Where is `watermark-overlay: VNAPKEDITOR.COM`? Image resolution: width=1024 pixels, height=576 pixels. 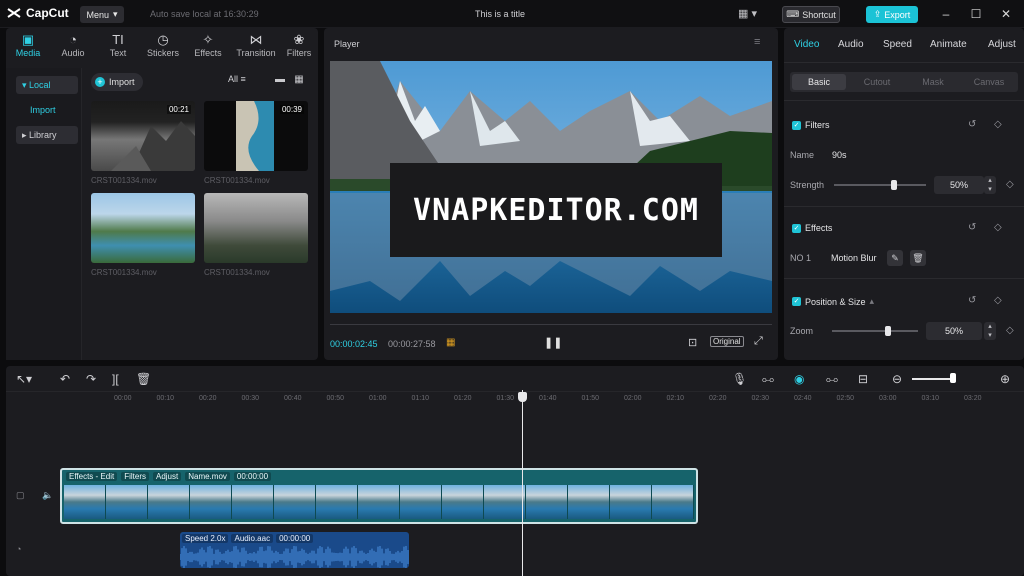 watermark-overlay: VNAPKEDITOR.COM is located at coordinates (556, 210).